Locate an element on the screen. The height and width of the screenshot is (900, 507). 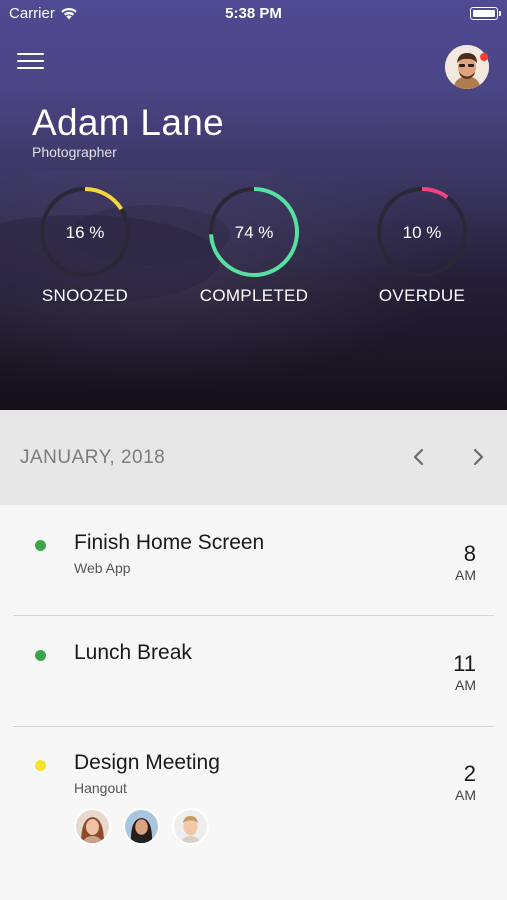
event-title: Lunch Break is located at coordinates (133, 652).